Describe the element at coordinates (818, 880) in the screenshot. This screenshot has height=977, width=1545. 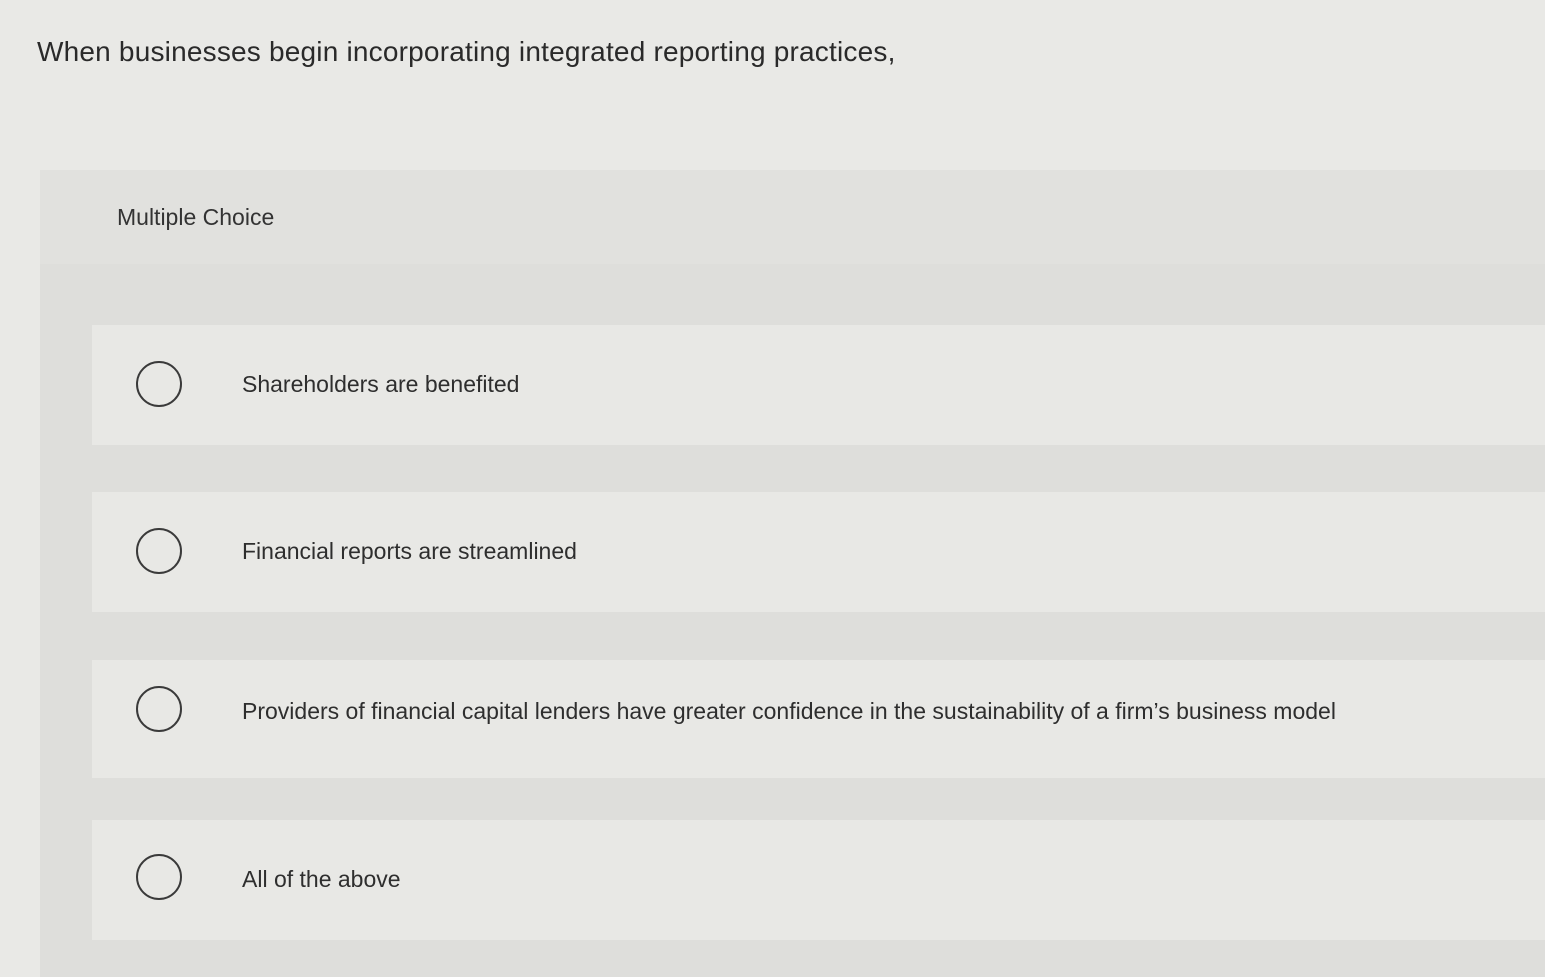
I see `answer-option: All of the above` at that location.